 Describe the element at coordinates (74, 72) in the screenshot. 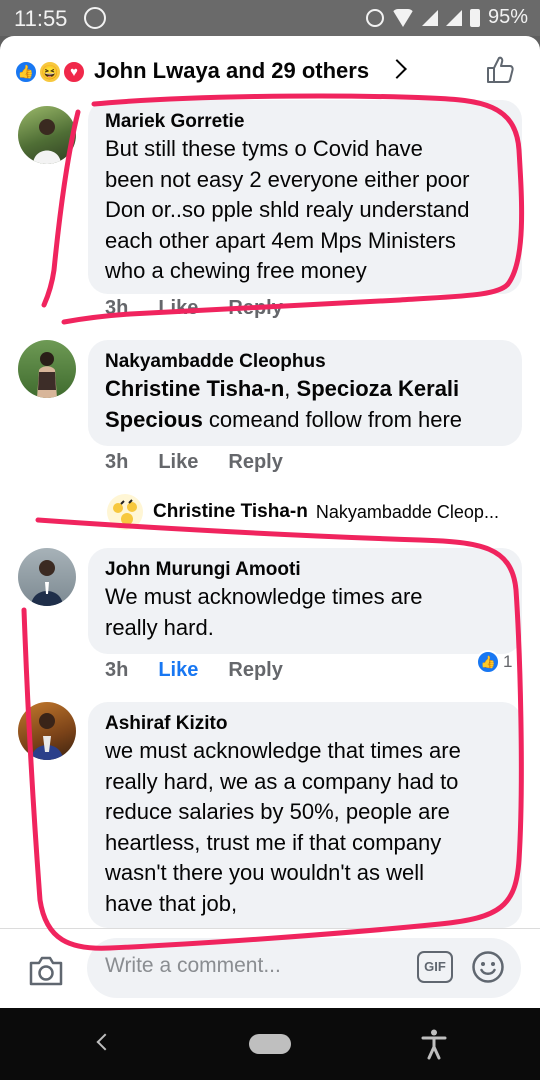

I see `love-reaction-icon: ♥` at that location.